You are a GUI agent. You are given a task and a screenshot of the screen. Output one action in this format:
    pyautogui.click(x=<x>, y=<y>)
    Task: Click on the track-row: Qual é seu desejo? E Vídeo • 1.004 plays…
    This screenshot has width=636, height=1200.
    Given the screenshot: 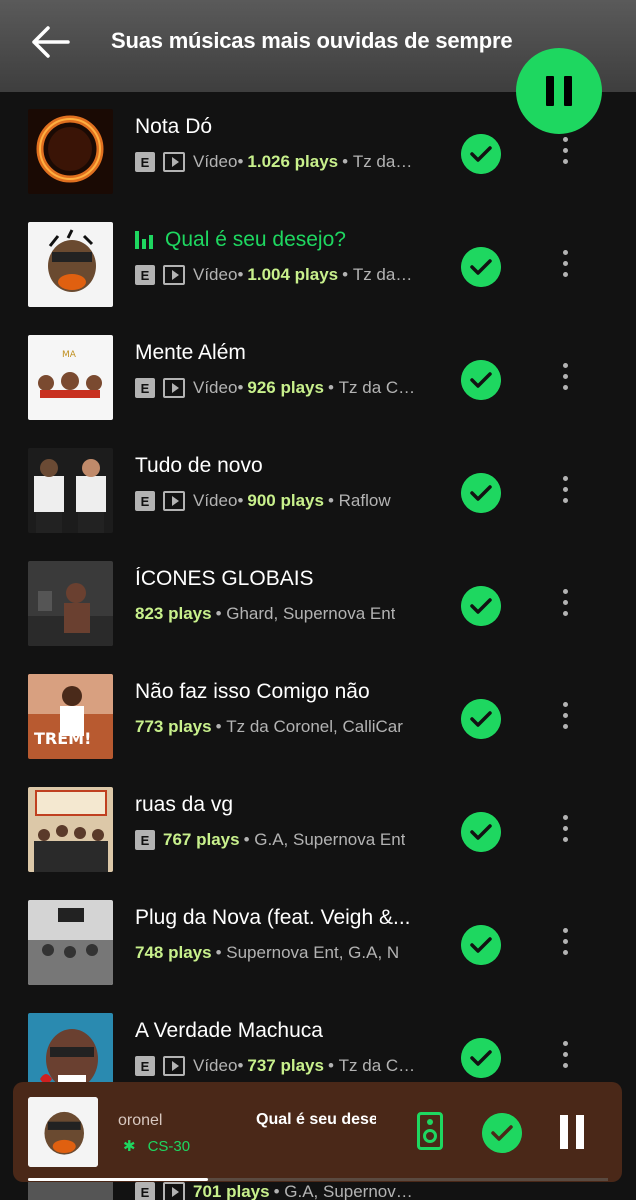 What is the action you would take?
    pyautogui.click(x=318, y=264)
    